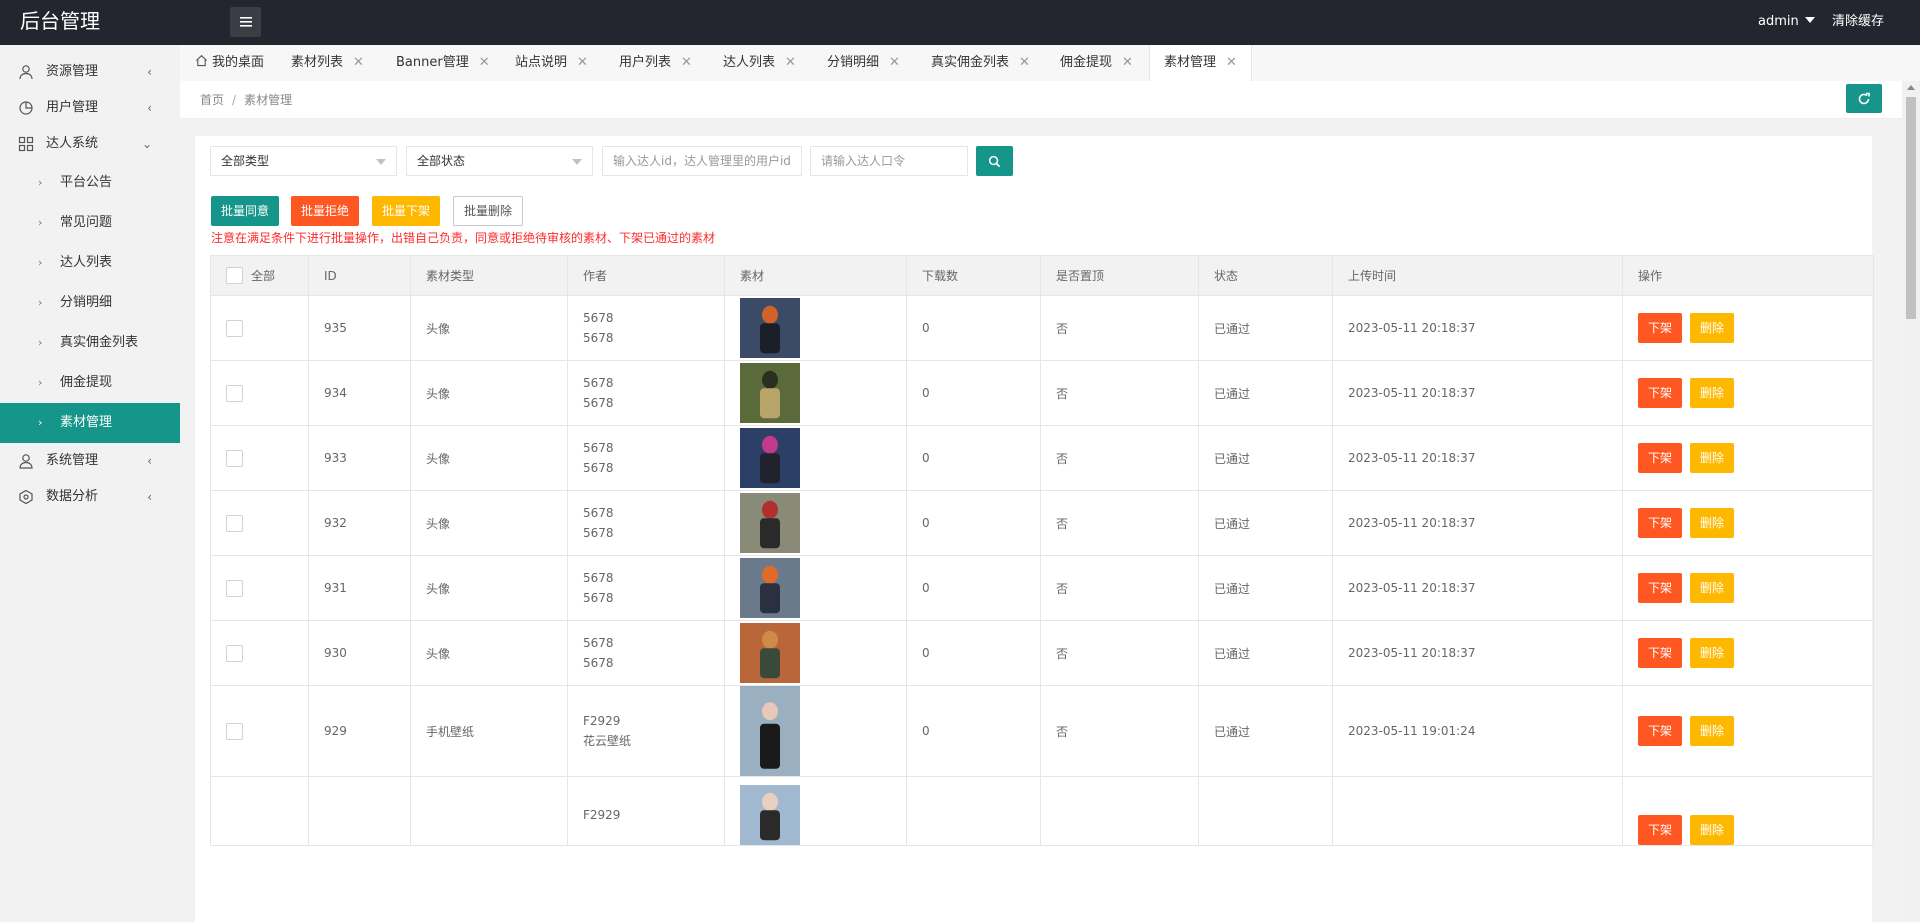 Image resolution: width=1920 pixels, height=922 pixels. What do you see at coordinates (90, 108) in the screenshot?
I see `sidebar-item-users: 用户管理 ‹` at bounding box center [90, 108].